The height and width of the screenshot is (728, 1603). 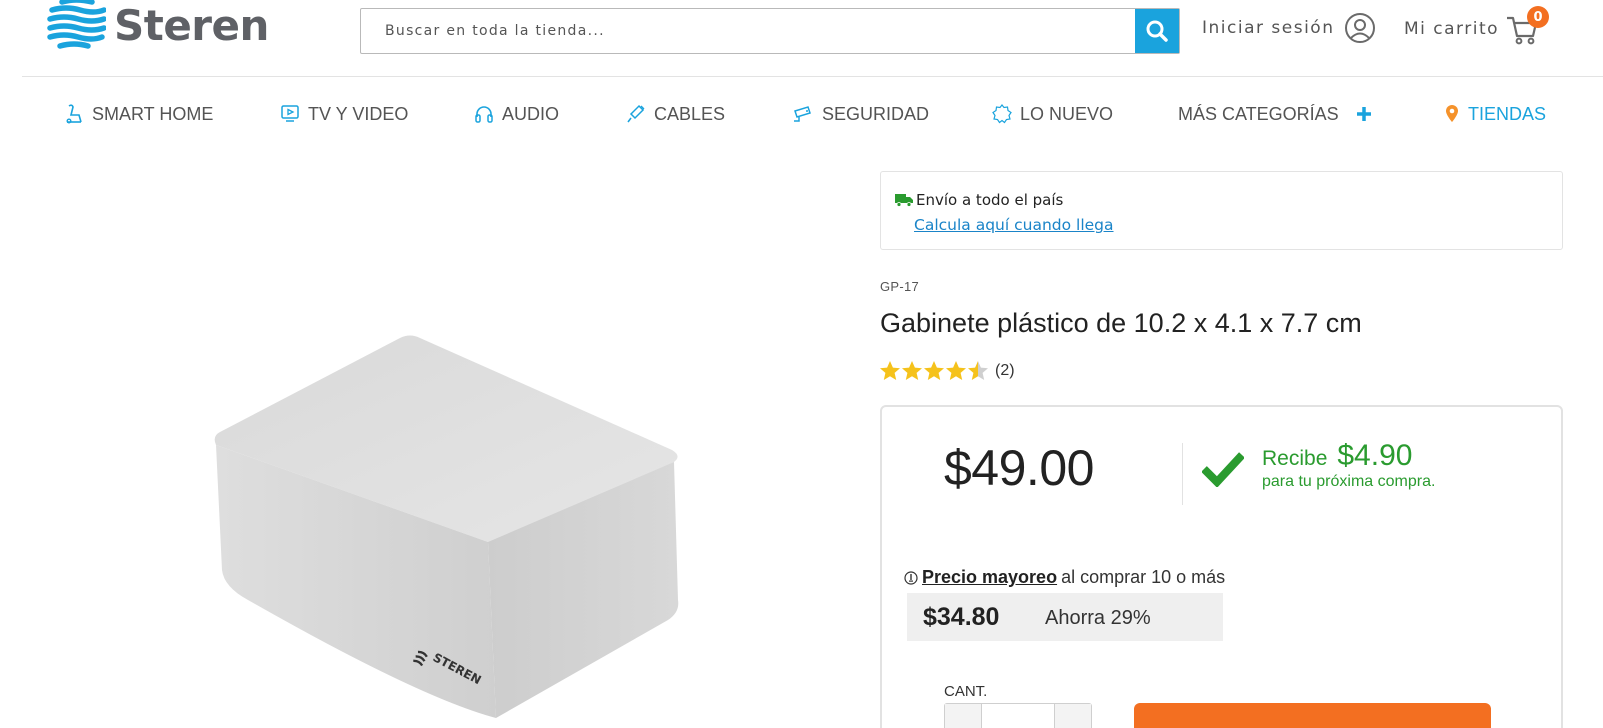 What do you see at coordinates (1143, 577) in the screenshot?
I see `wholesale-text: al comprar 10 o más` at bounding box center [1143, 577].